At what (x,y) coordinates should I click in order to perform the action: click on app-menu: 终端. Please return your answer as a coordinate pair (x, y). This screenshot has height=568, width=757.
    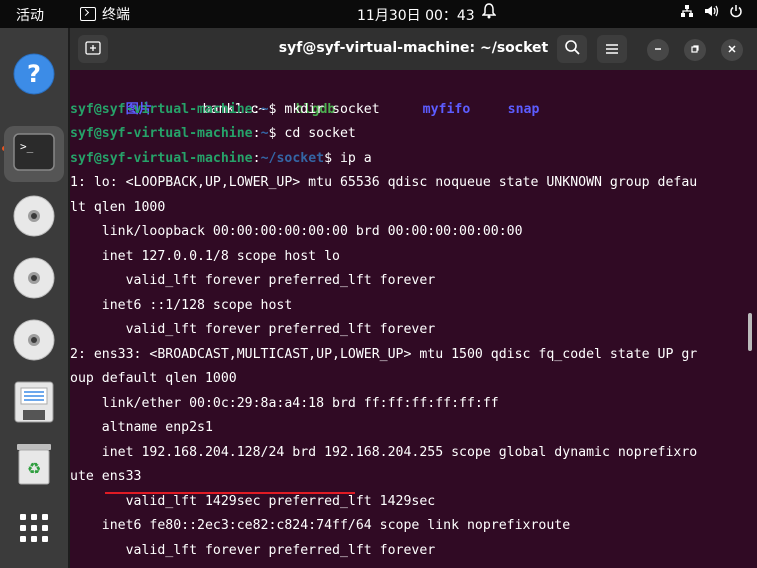
    Looking at the image, I should click on (105, 14).